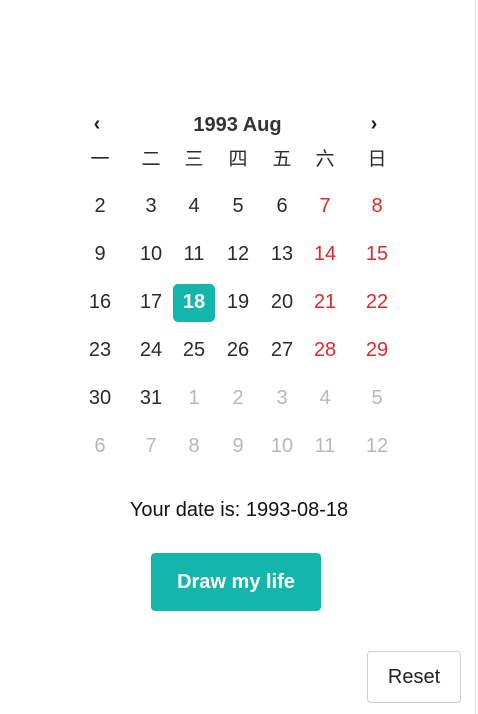  Describe the element at coordinates (236, 582) in the screenshot. I see `draw-my-life-button: Draw my life` at that location.